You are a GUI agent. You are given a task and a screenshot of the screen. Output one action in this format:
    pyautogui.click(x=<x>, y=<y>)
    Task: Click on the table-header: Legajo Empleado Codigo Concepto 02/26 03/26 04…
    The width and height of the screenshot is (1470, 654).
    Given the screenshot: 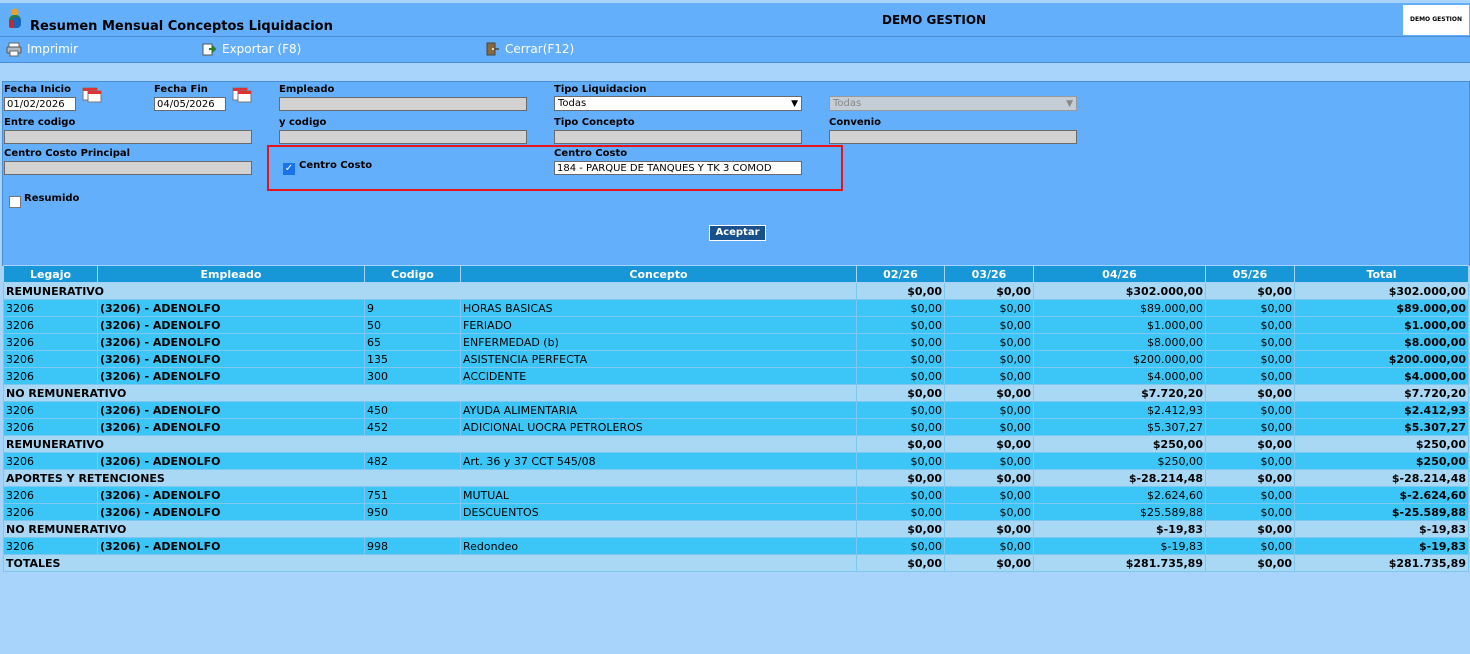 What is the action you would take?
    pyautogui.click(x=736, y=274)
    